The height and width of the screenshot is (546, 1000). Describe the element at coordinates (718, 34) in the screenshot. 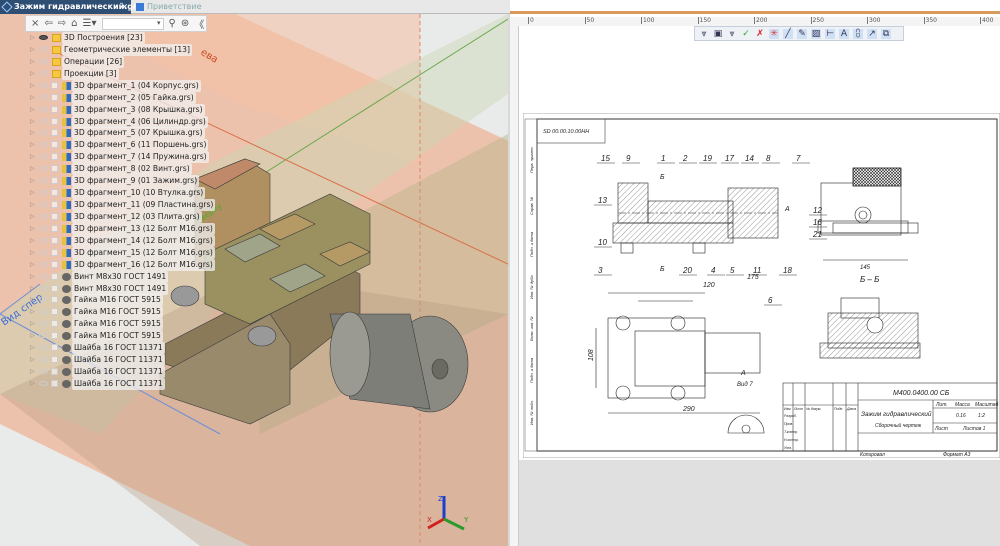

I see `frame-icon: ▣` at that location.